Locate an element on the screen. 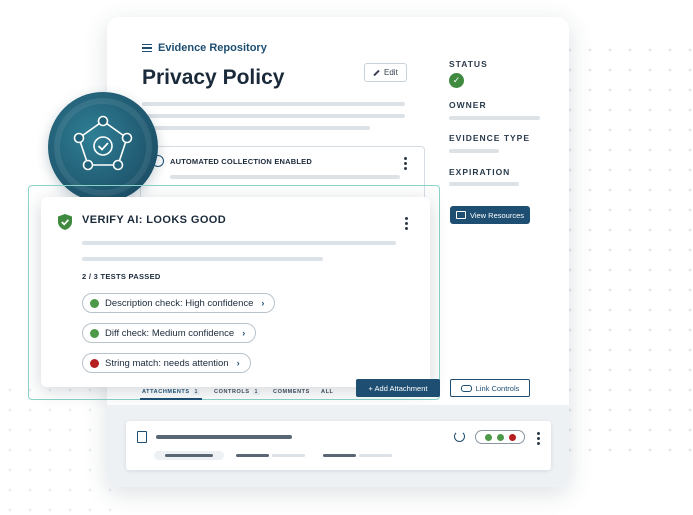 This screenshot has width=693, height=515. check-pill-diff: Diff check: Medium confidence › is located at coordinates (169, 333).